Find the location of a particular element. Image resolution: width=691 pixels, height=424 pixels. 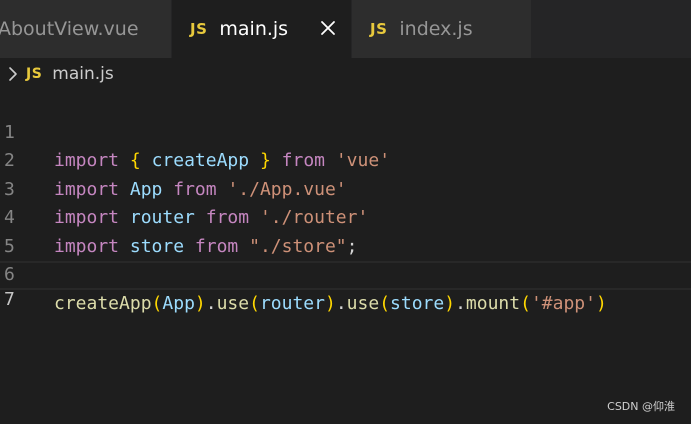

tab-label: AboutView.vue is located at coordinates (69, 29).